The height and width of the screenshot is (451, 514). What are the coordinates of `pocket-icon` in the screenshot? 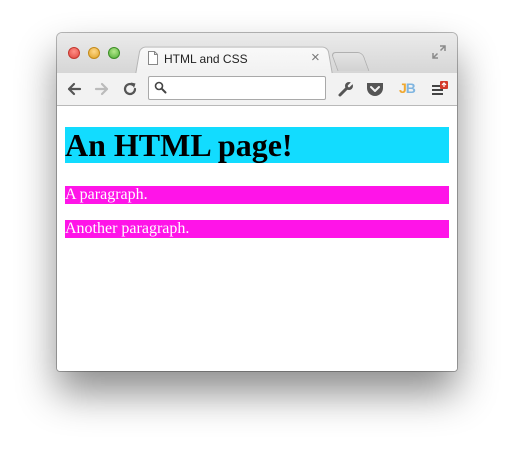 It's located at (375, 89).